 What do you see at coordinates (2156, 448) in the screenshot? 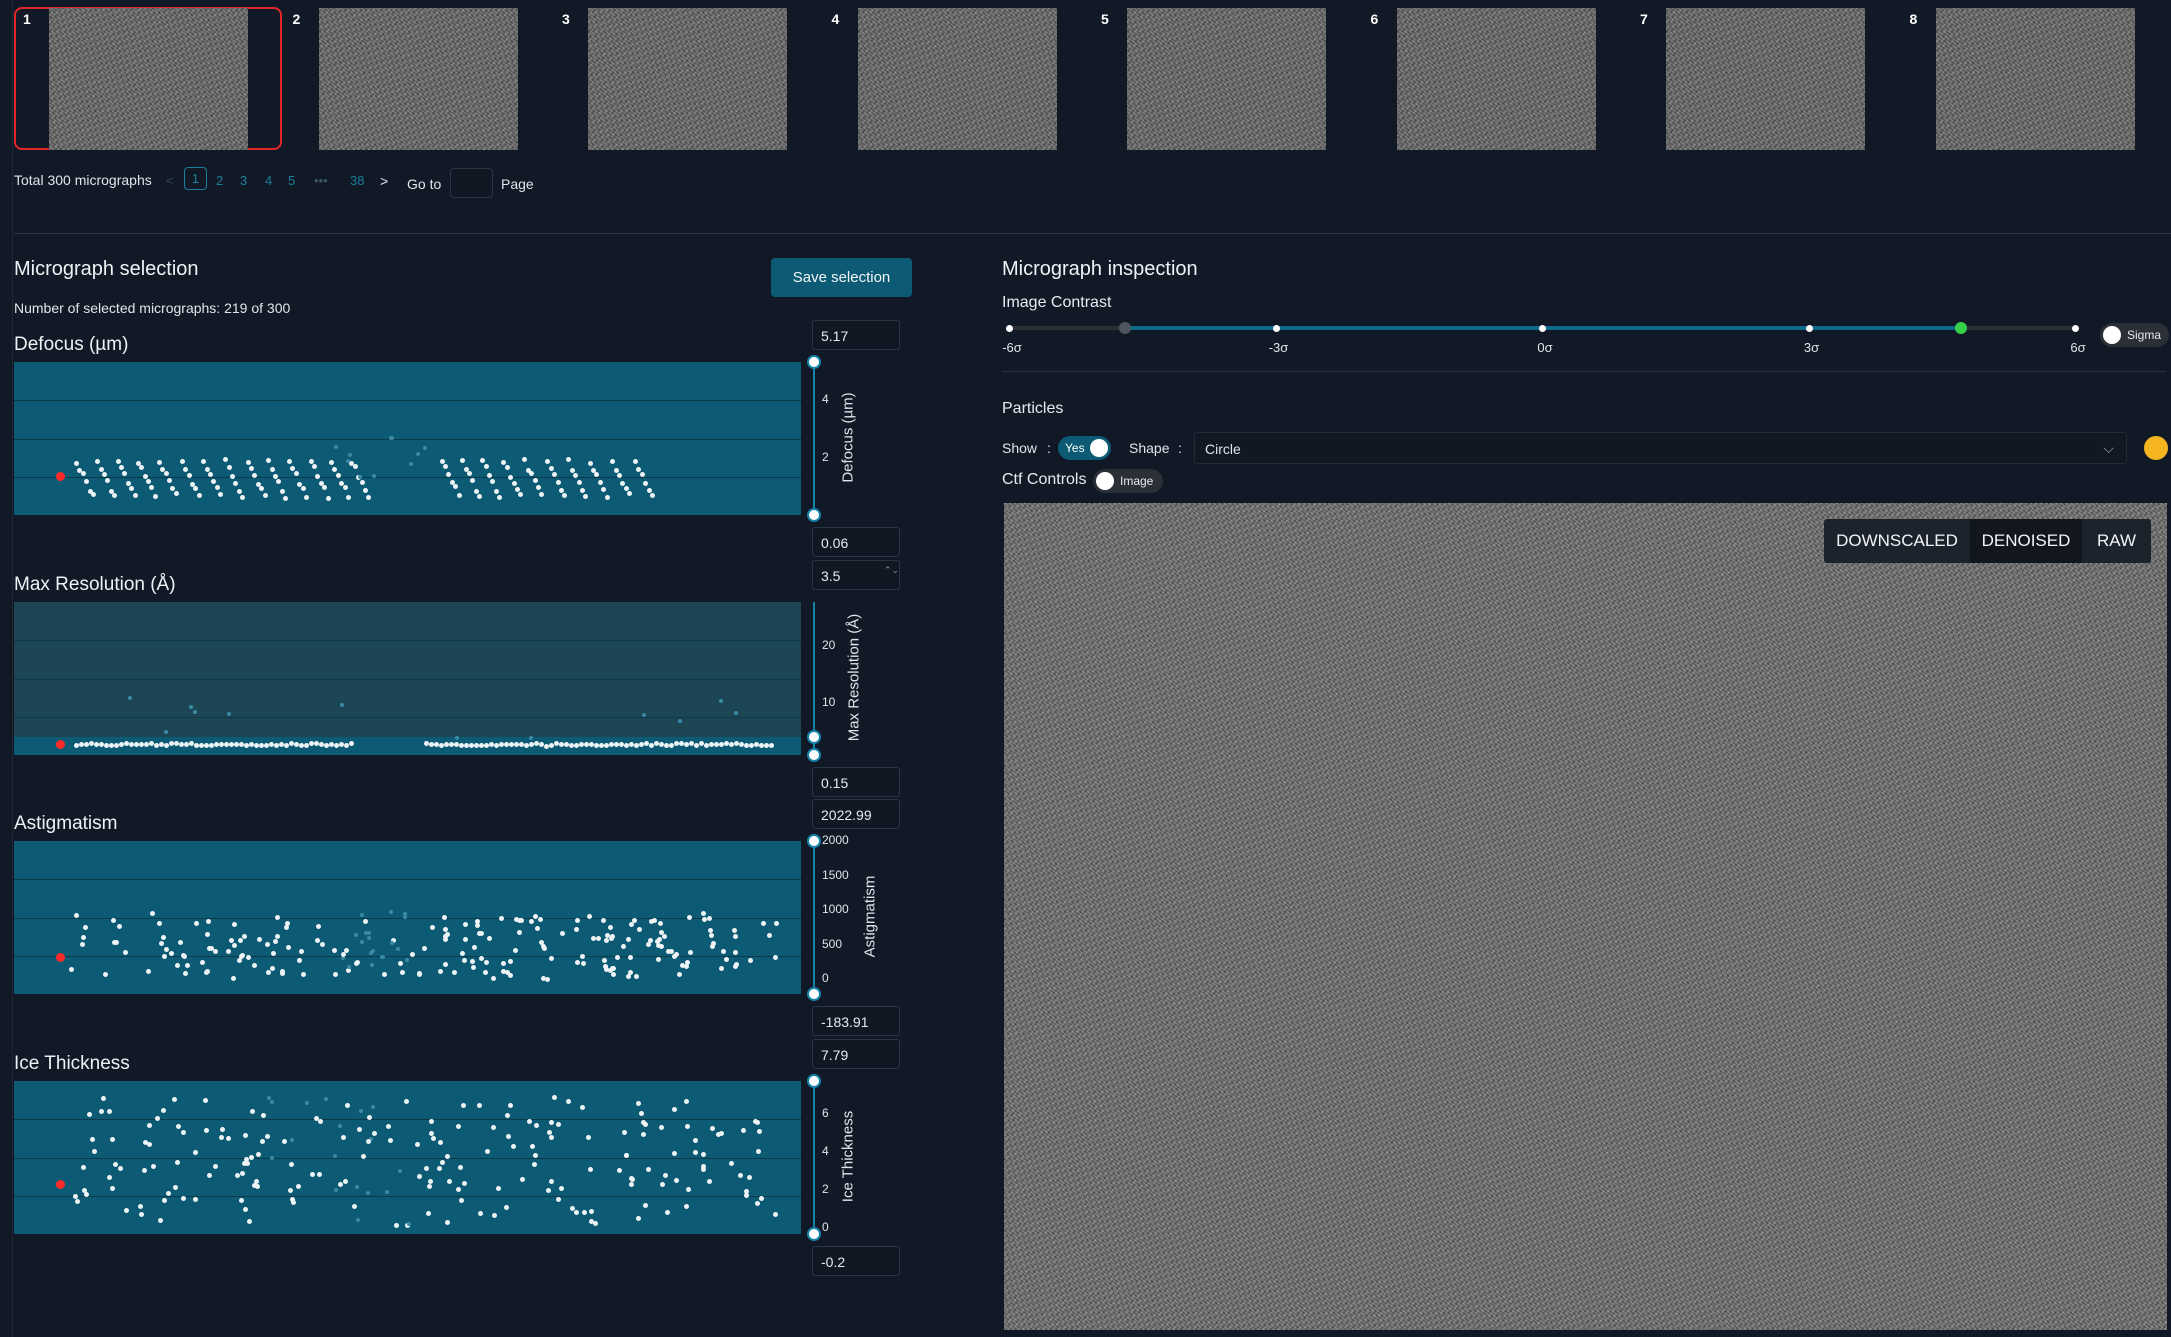
I see `particle-color-picker` at bounding box center [2156, 448].